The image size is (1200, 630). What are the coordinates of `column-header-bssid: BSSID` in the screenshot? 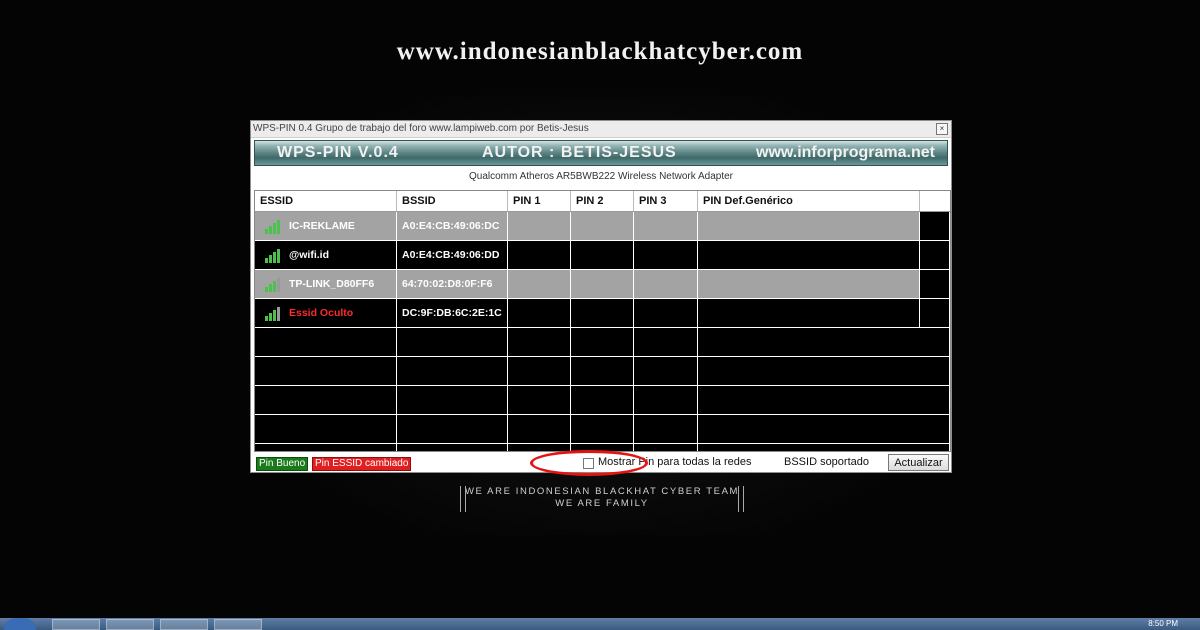 It's located at (452, 201).